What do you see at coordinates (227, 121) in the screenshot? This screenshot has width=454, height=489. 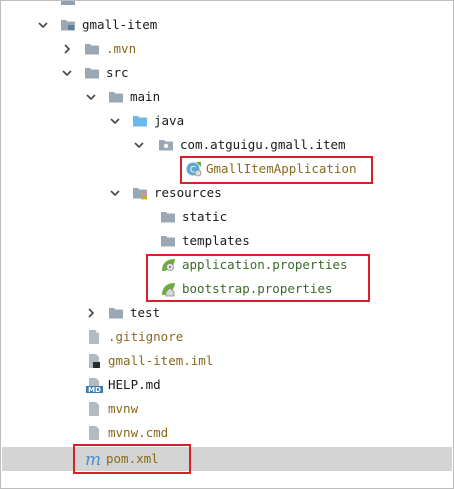 I see `tree-node-java: java` at bounding box center [227, 121].